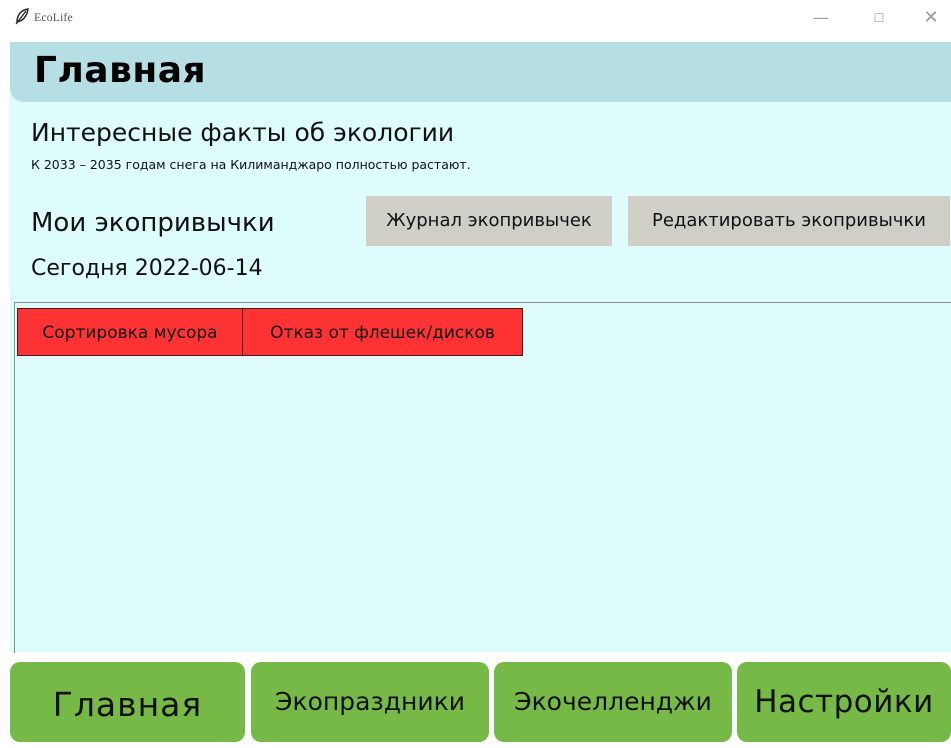 This screenshot has height=748, width=951. I want to click on habit-item: Отказ от флешек/дисков, so click(382, 332).